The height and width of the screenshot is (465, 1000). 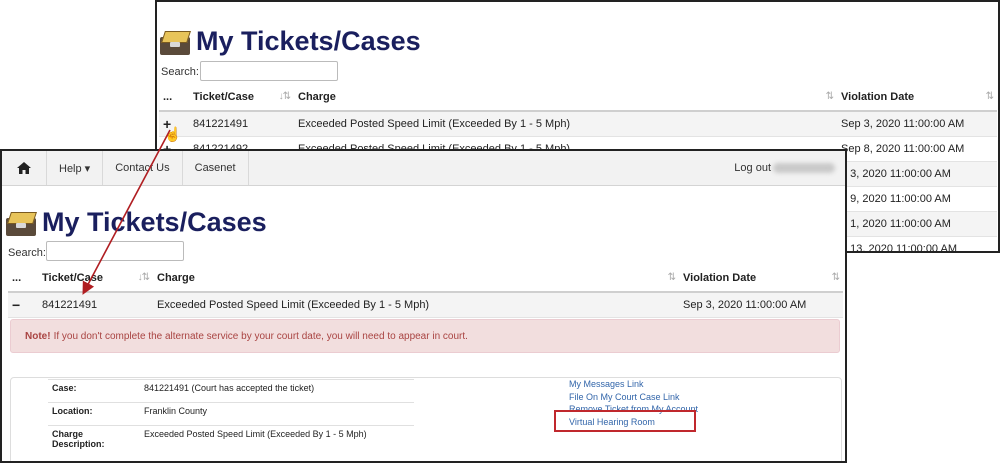 What do you see at coordinates (16, 305) in the screenshot?
I see `collapse-toggle-icon: −` at bounding box center [16, 305].